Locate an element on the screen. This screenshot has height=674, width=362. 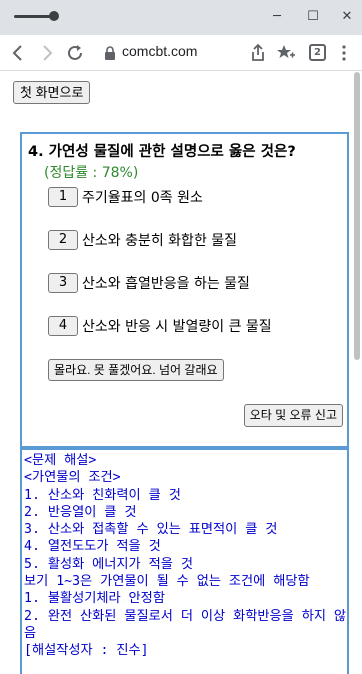
explanation-line: 5. 활성화 에너지가 적을 것 is located at coordinates (108, 564).